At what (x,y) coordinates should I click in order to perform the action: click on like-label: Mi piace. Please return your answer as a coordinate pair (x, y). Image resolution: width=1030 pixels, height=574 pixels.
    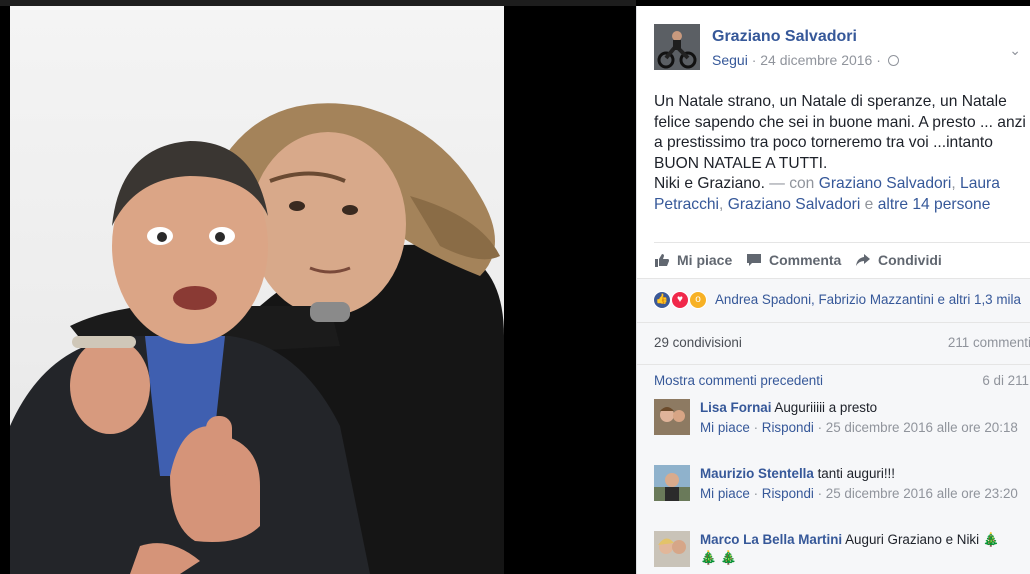
    Looking at the image, I should click on (705, 260).